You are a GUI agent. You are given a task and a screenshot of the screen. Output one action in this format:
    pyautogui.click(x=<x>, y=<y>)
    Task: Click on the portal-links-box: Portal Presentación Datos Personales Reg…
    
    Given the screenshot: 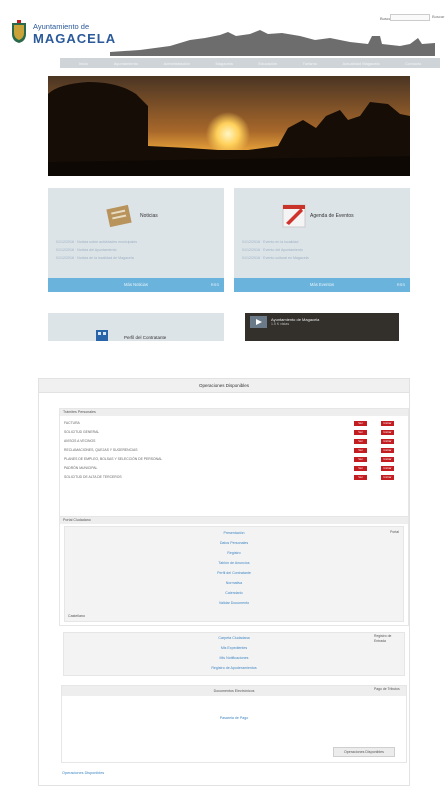 What is the action you would take?
    pyautogui.click(x=234, y=574)
    